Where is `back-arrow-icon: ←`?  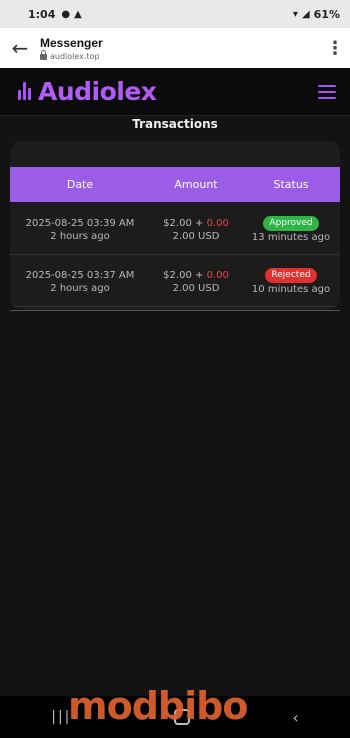 back-arrow-icon: ← is located at coordinates (20, 48).